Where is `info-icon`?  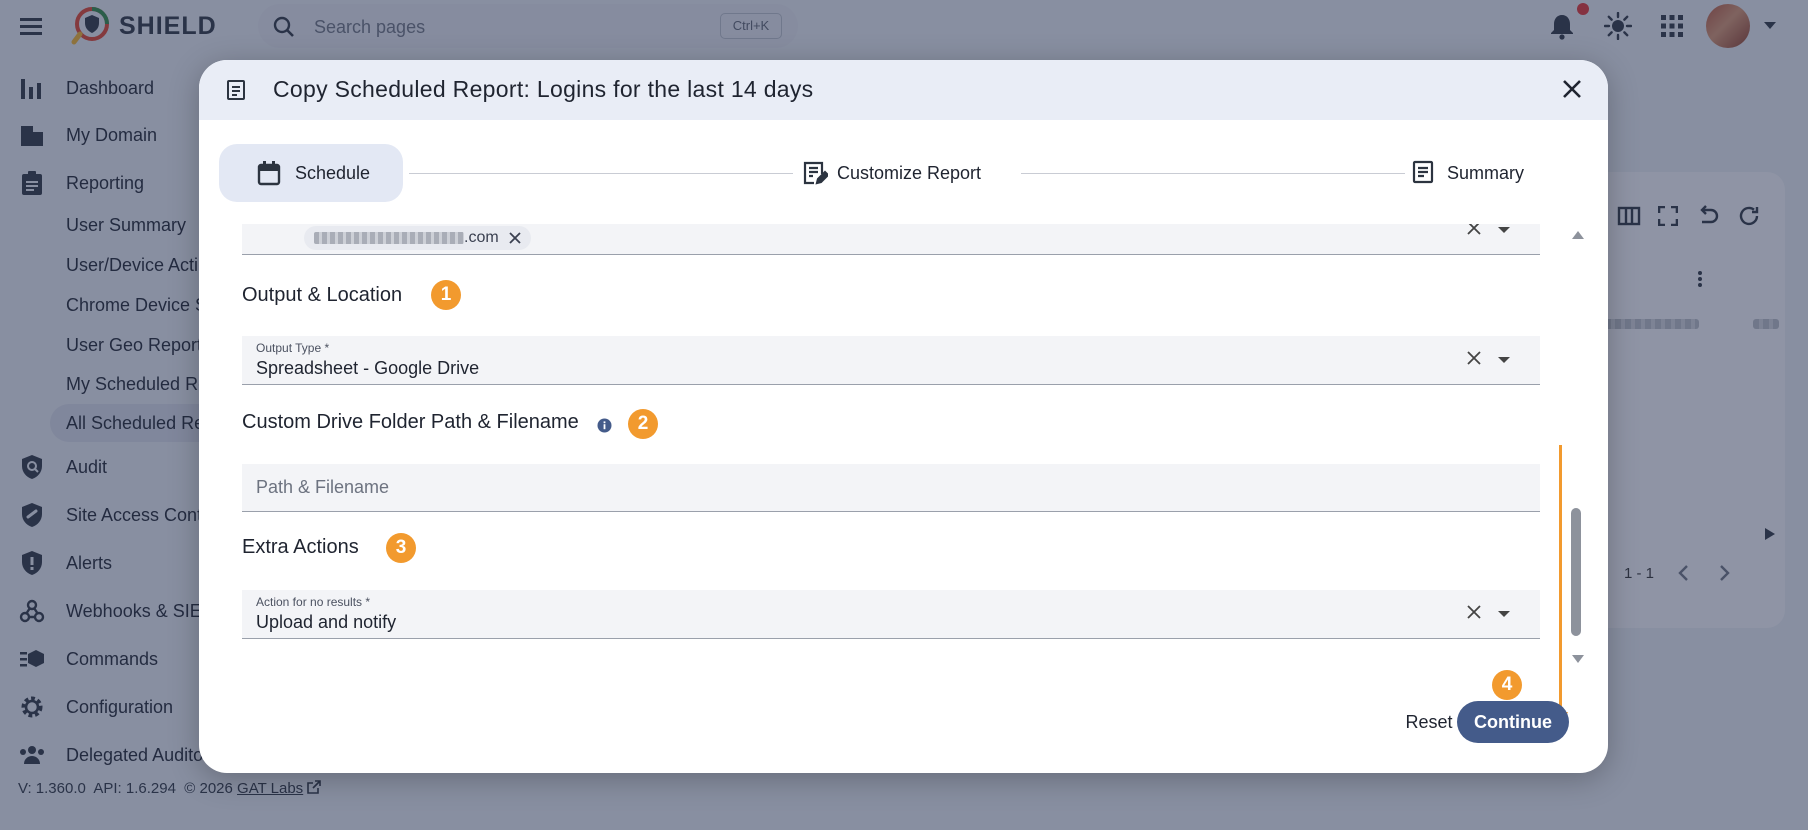
info-icon is located at coordinates (604, 425).